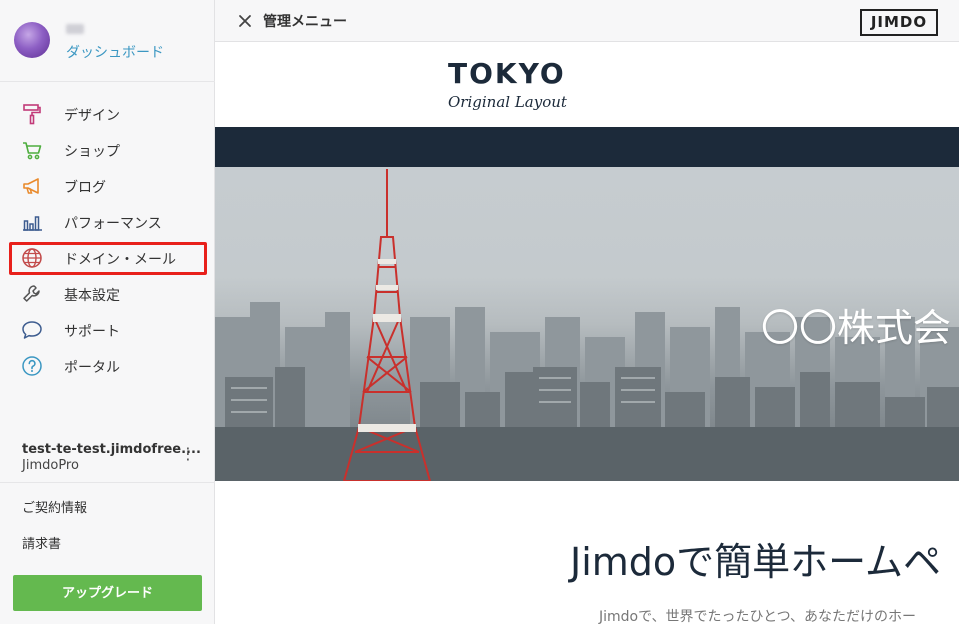  What do you see at coordinates (188, 454) in the screenshot?
I see `more-vertical-icon: ⋮` at bounding box center [188, 454].